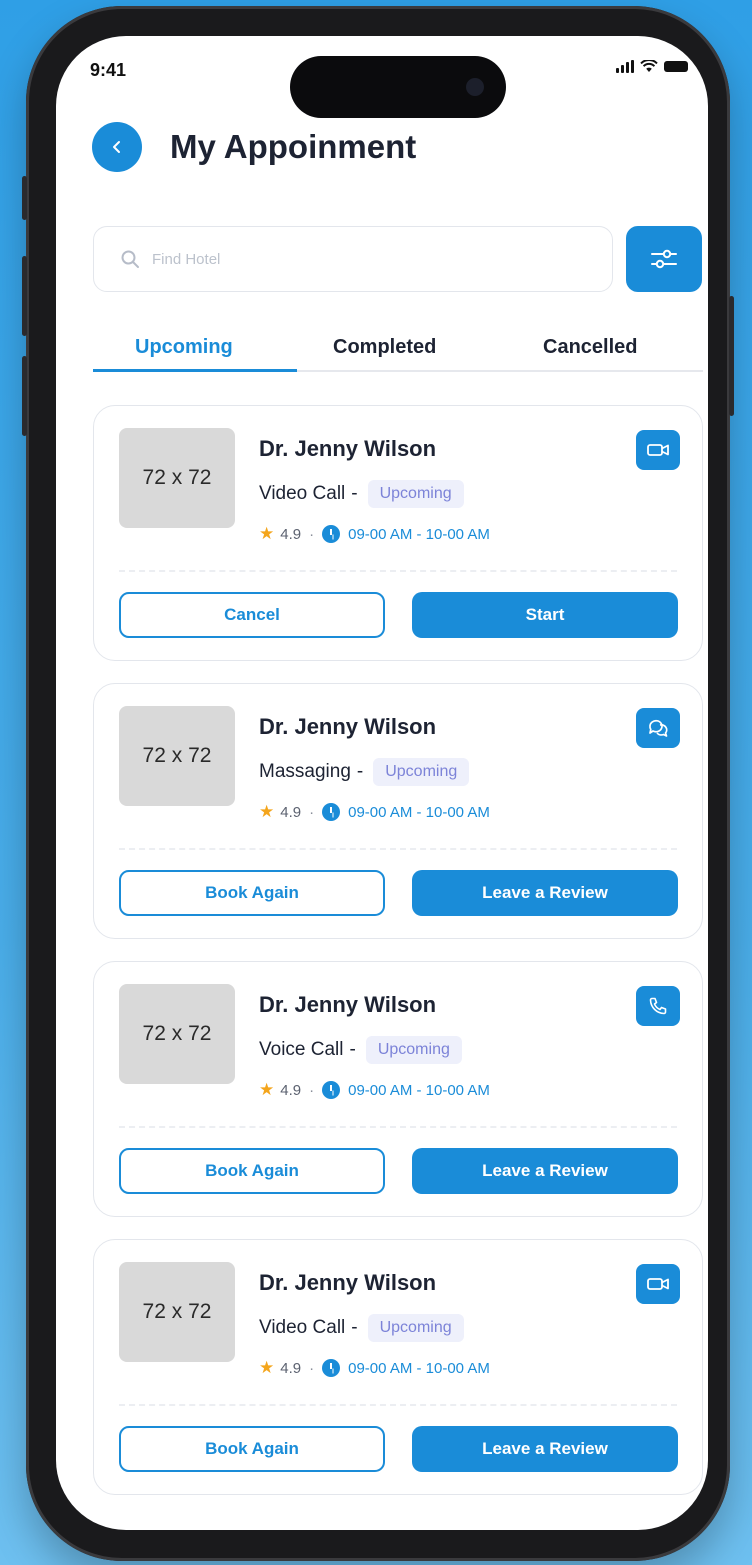 The width and height of the screenshot is (752, 1565). I want to click on search-box, so click(353, 259).